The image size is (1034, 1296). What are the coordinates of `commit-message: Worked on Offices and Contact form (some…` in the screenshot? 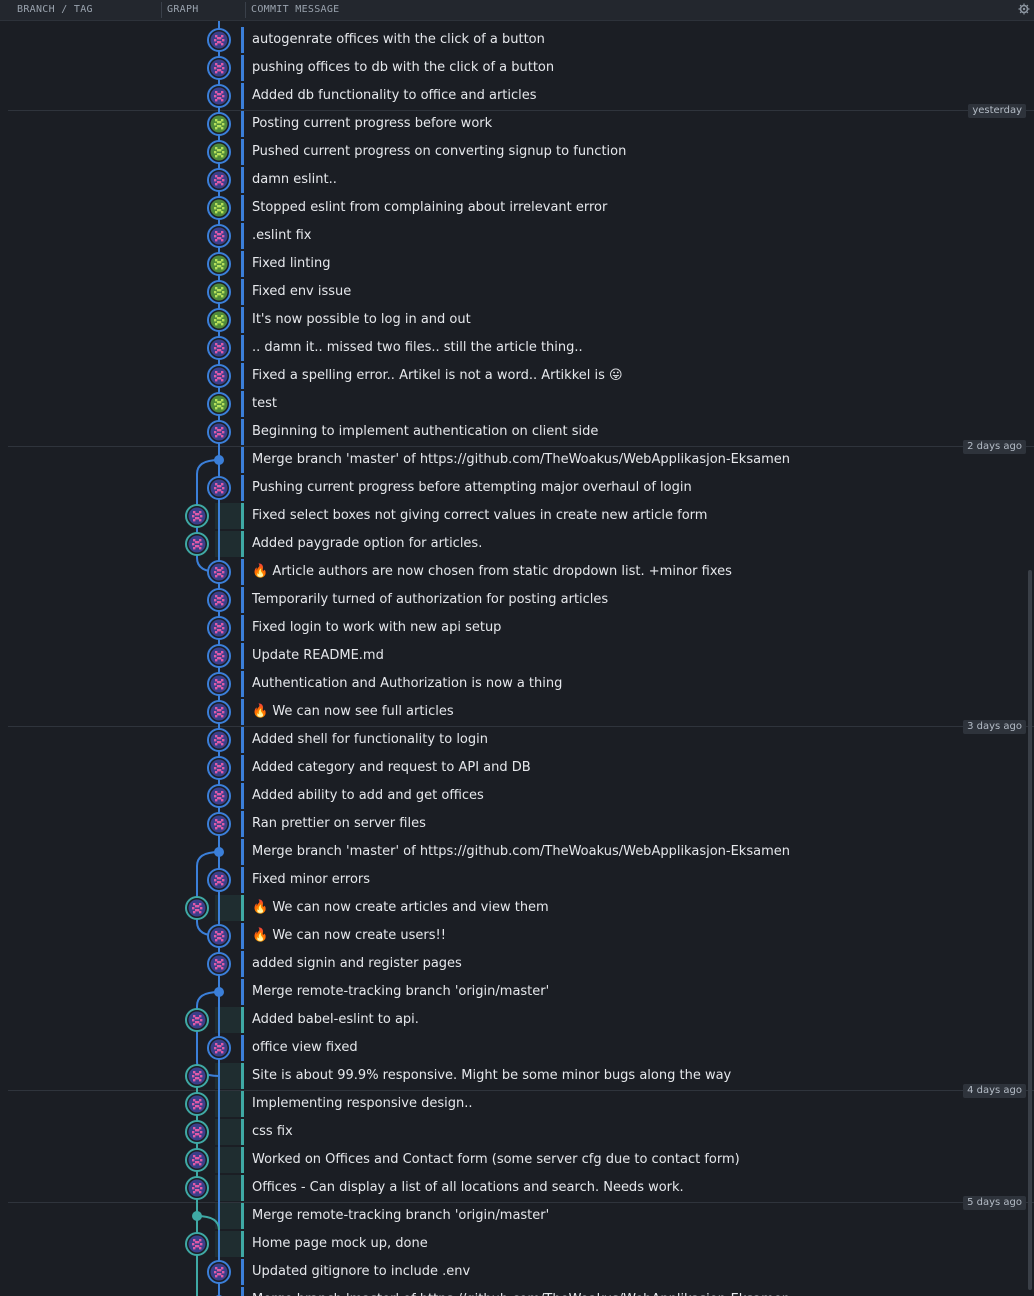 It's located at (496, 1159).